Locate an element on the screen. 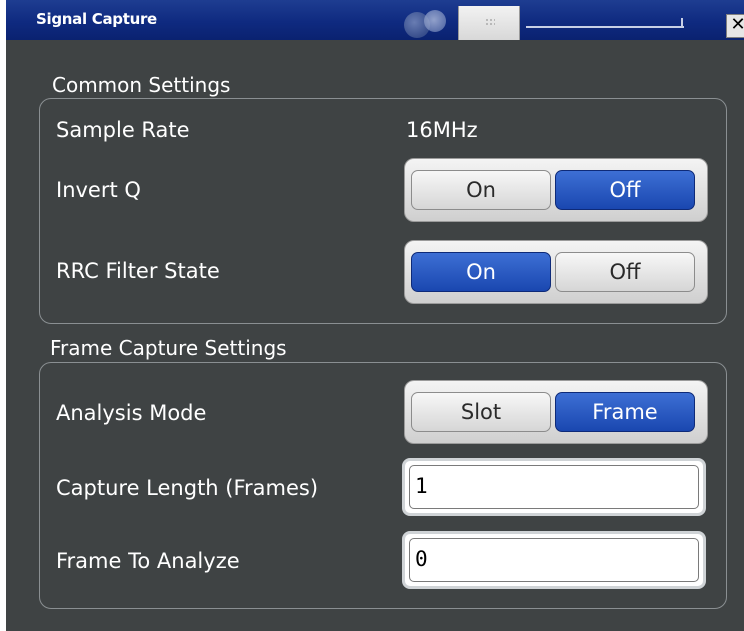 The width and height of the screenshot is (744, 631). frame-to-analyze-label: Frame To Analyze is located at coordinates (148, 561).